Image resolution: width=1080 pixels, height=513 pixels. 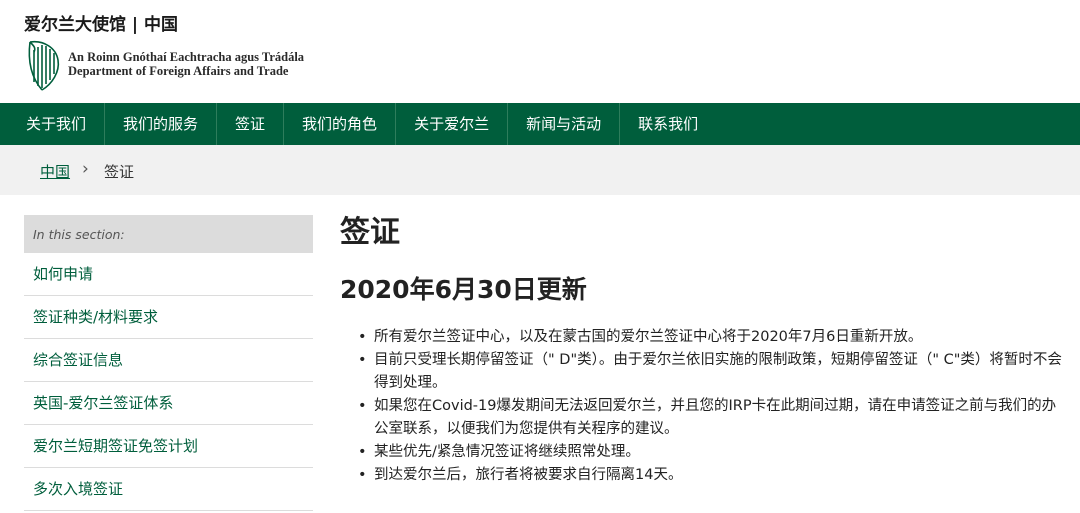 What do you see at coordinates (463, 289) in the screenshot?
I see `update-heading: 2020年6月30日更新` at bounding box center [463, 289].